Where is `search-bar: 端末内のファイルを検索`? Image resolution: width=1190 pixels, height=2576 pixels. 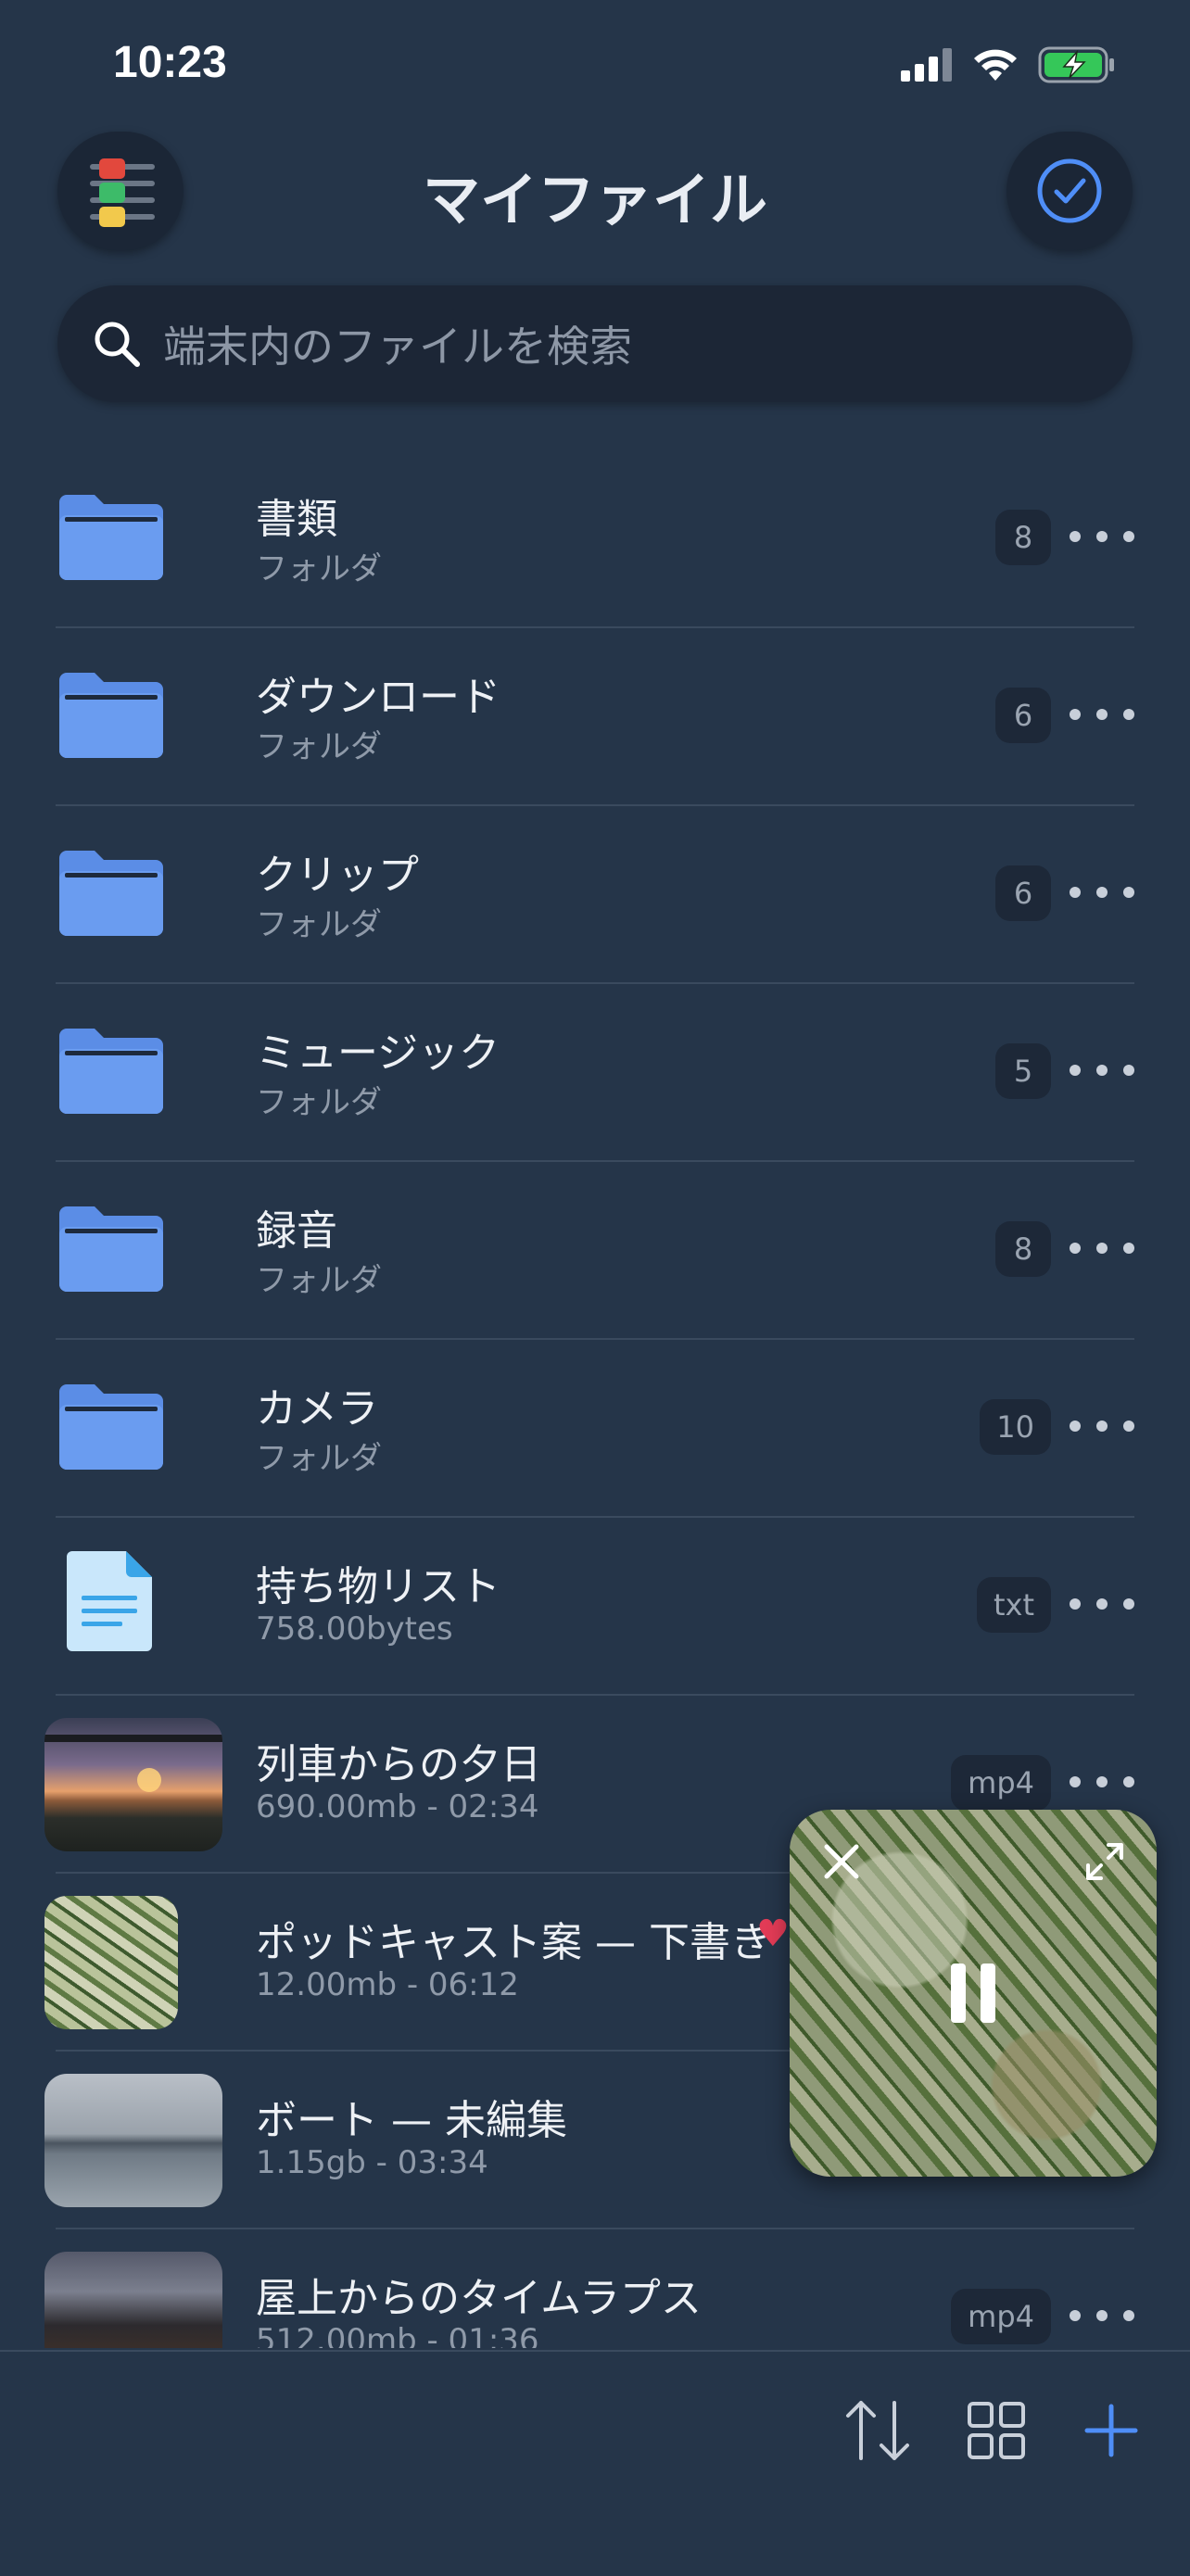
search-bar: 端末内のファイルを検索 is located at coordinates (595, 343).